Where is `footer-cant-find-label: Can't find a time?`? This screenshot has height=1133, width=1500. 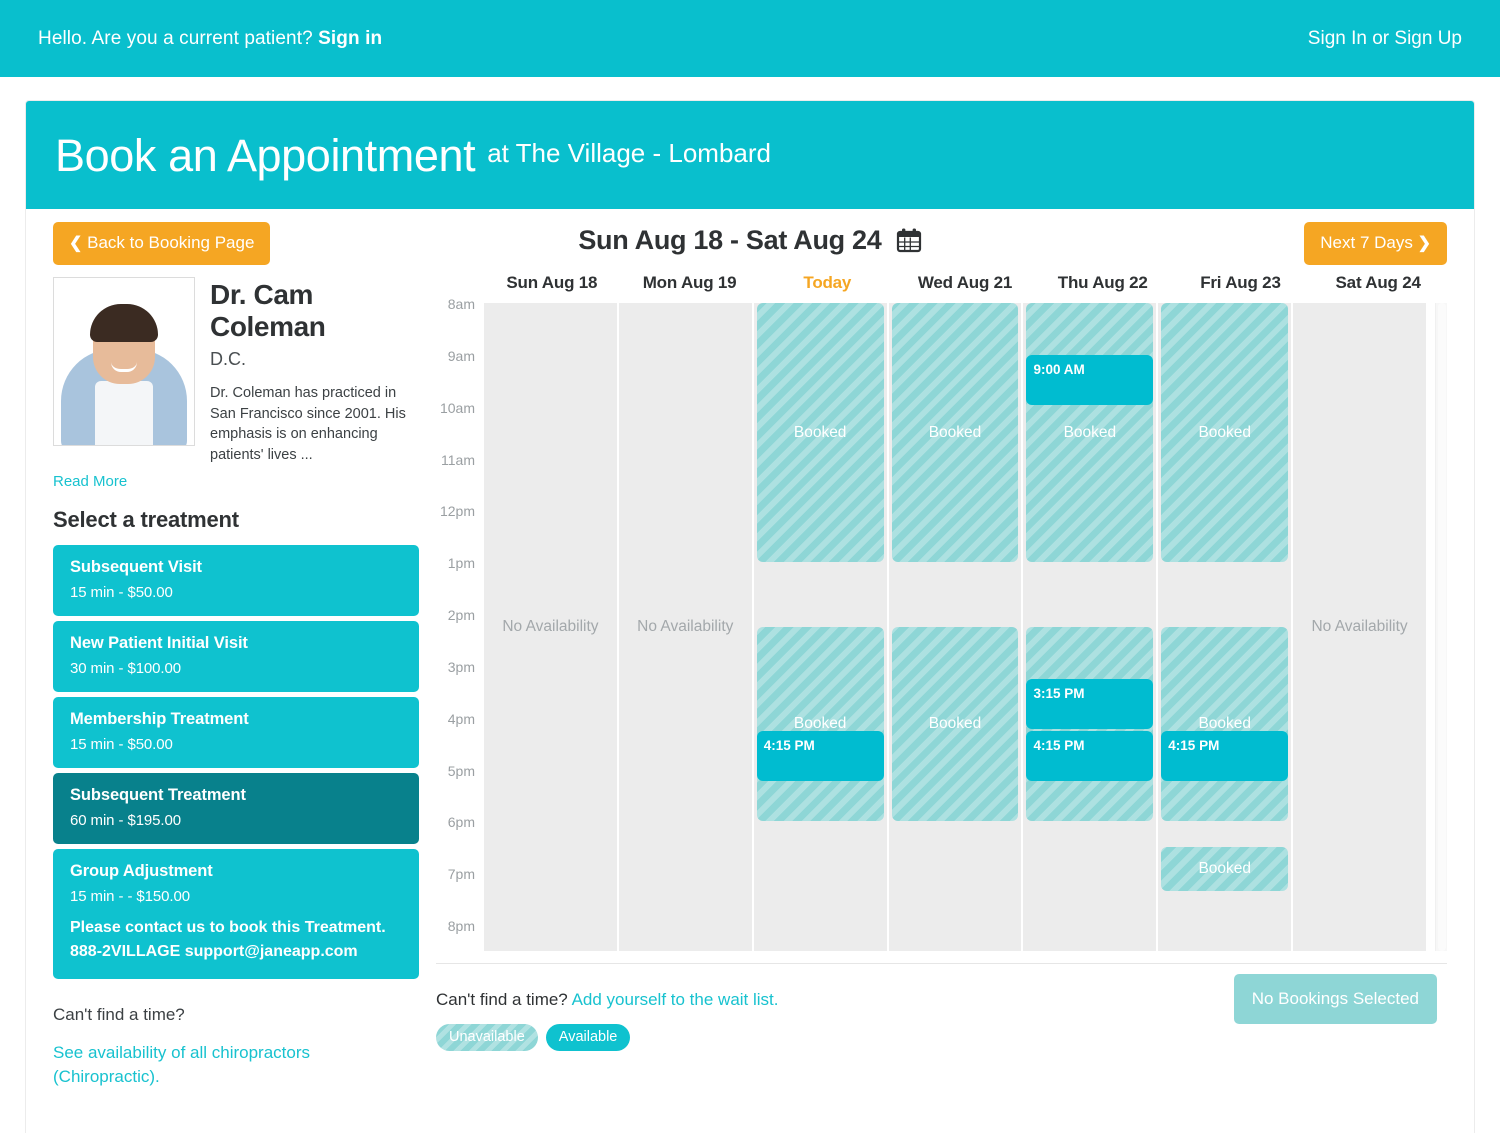 footer-cant-find-label: Can't find a time? is located at coordinates (502, 999).